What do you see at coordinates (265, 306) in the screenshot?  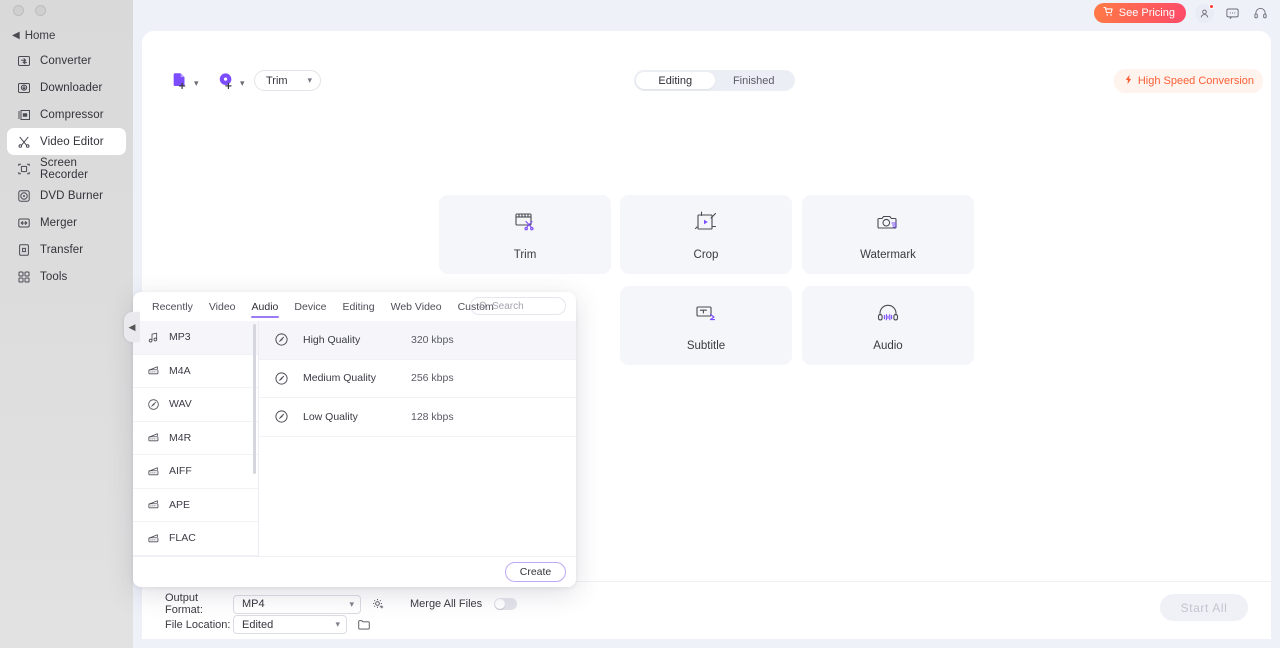 I see `modal-tab-audio: Audio` at bounding box center [265, 306].